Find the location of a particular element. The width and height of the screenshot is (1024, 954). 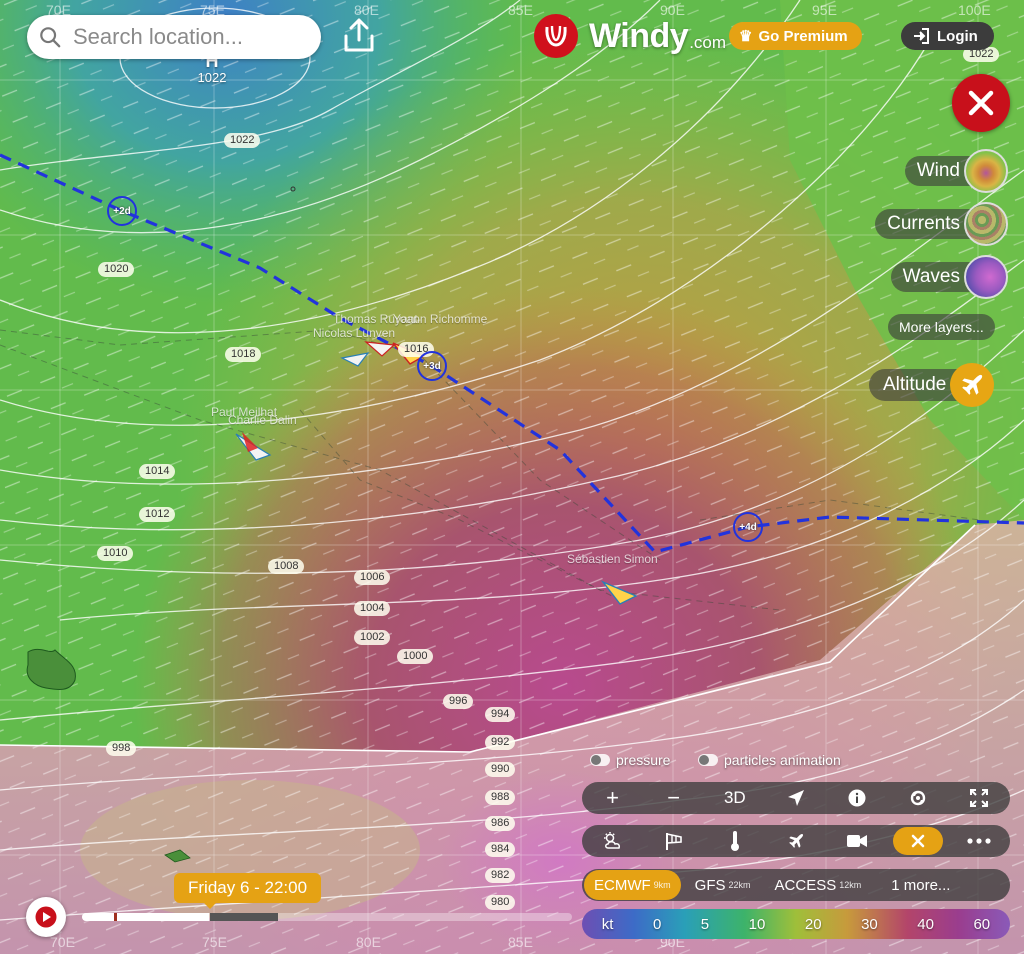

isobar-label: 984 is located at coordinates (500, 849).